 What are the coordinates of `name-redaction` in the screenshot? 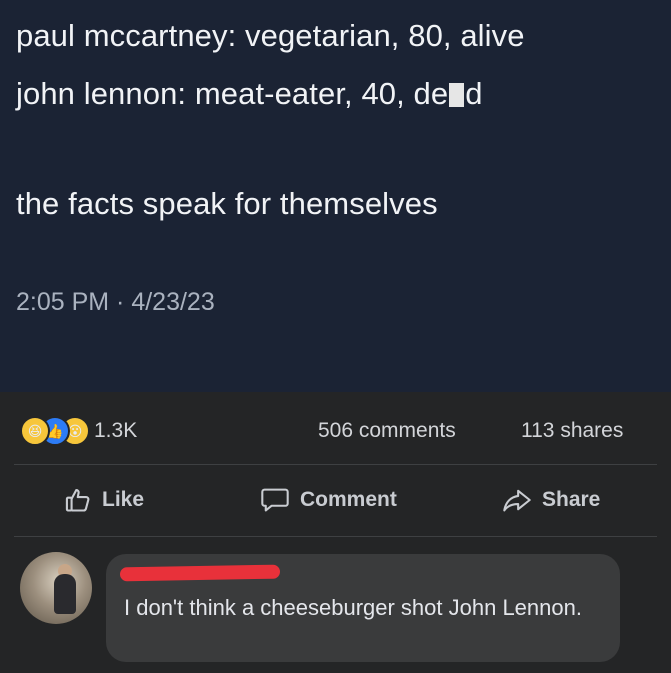 It's located at (200, 573).